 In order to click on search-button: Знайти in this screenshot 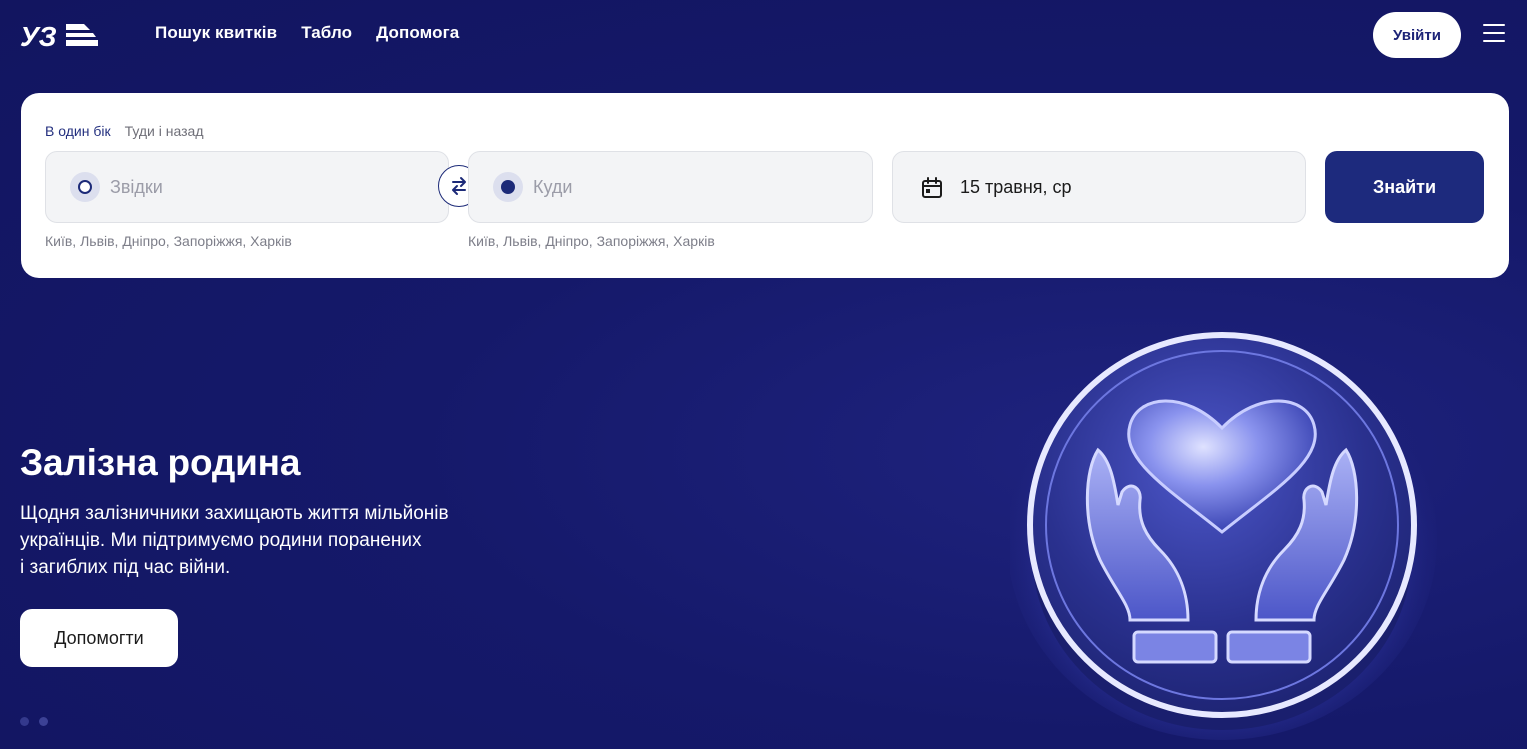, I will do `click(1404, 187)`.